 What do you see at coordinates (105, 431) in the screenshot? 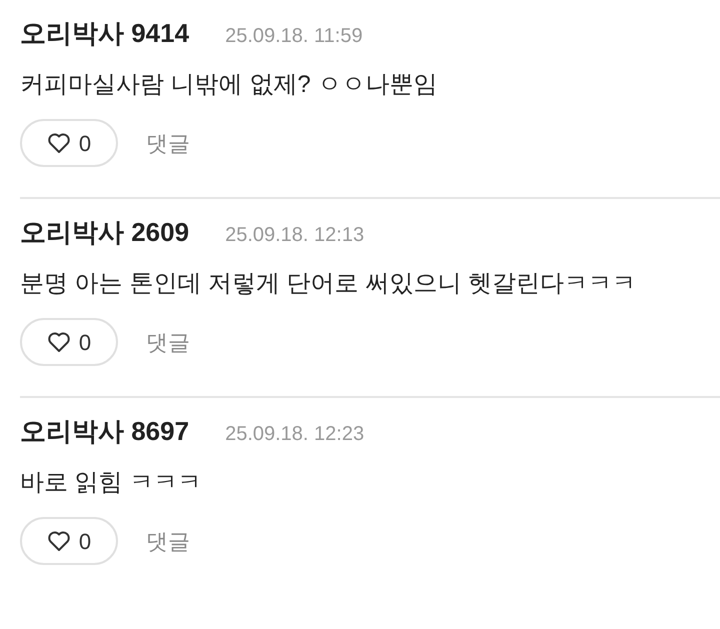
I see `author-name: 오리박사 8697` at bounding box center [105, 431].